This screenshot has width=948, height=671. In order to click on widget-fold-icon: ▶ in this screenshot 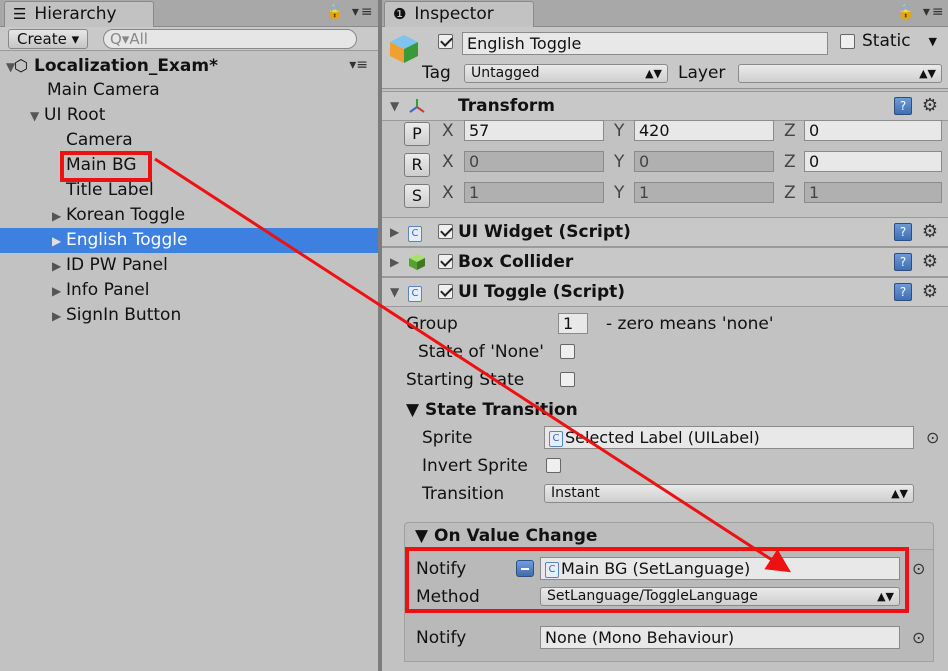, I will do `click(394, 232)`.